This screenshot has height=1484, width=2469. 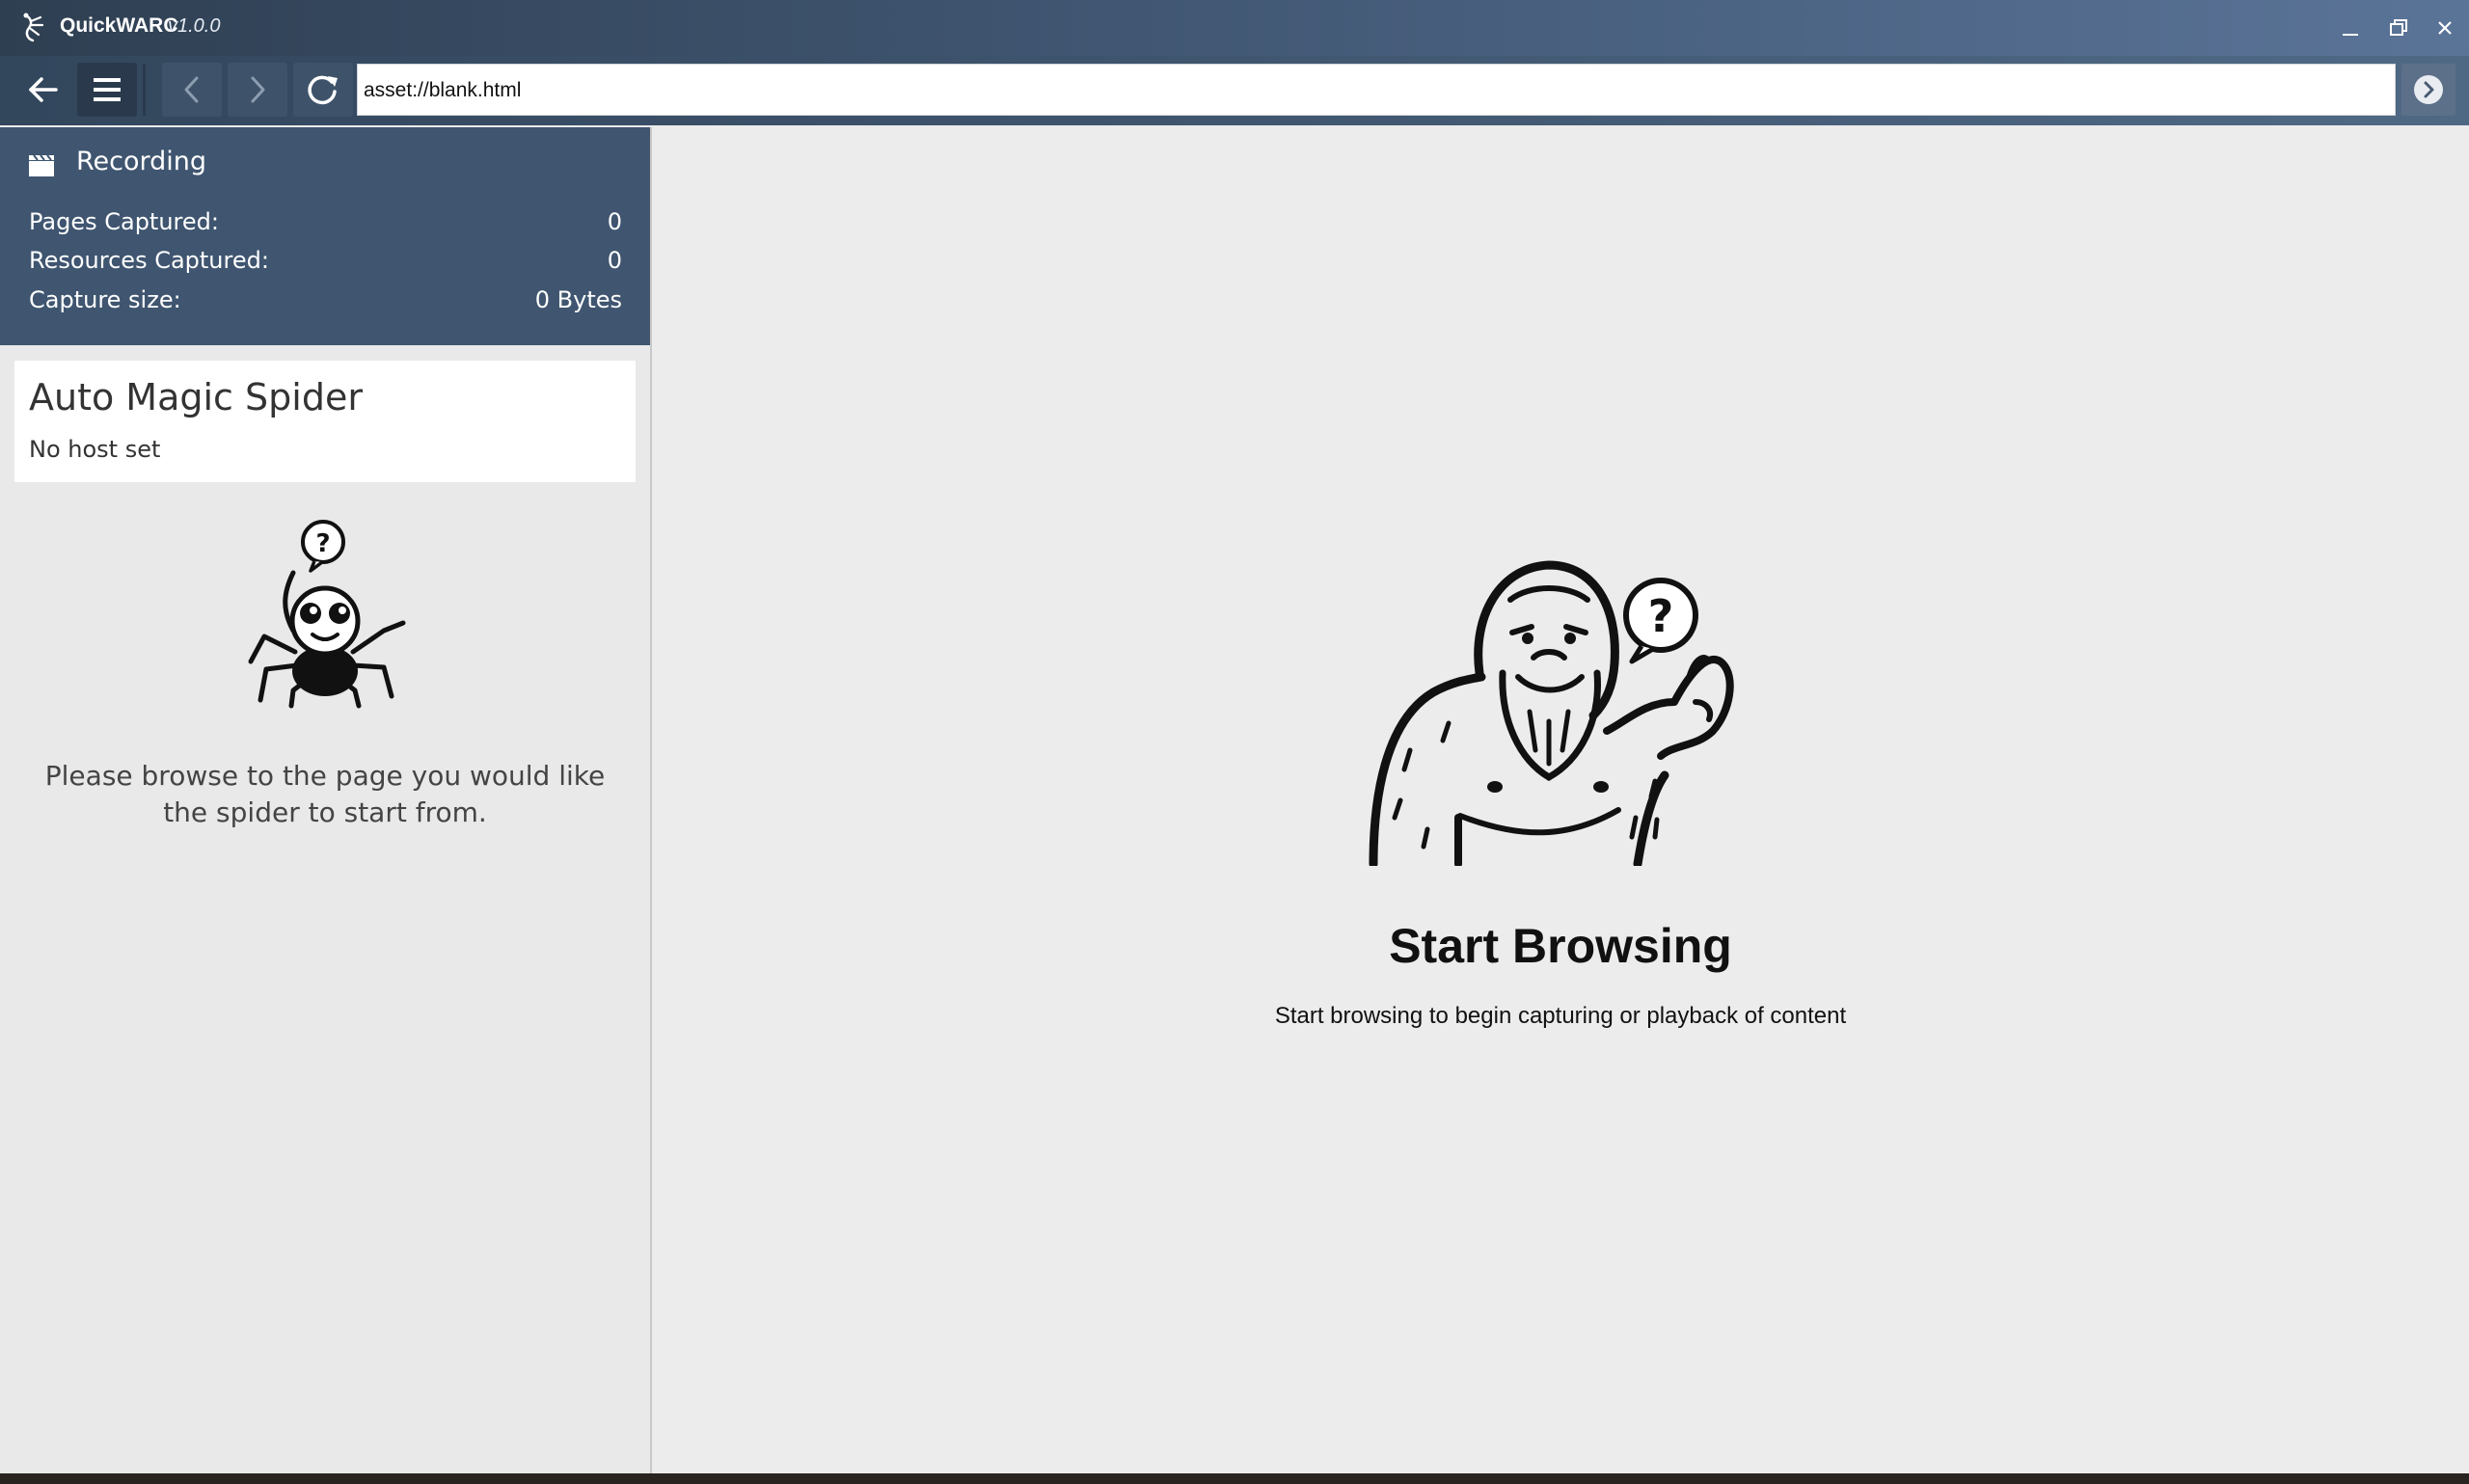 I want to click on spider-illustration: ?, so click(x=327, y=614).